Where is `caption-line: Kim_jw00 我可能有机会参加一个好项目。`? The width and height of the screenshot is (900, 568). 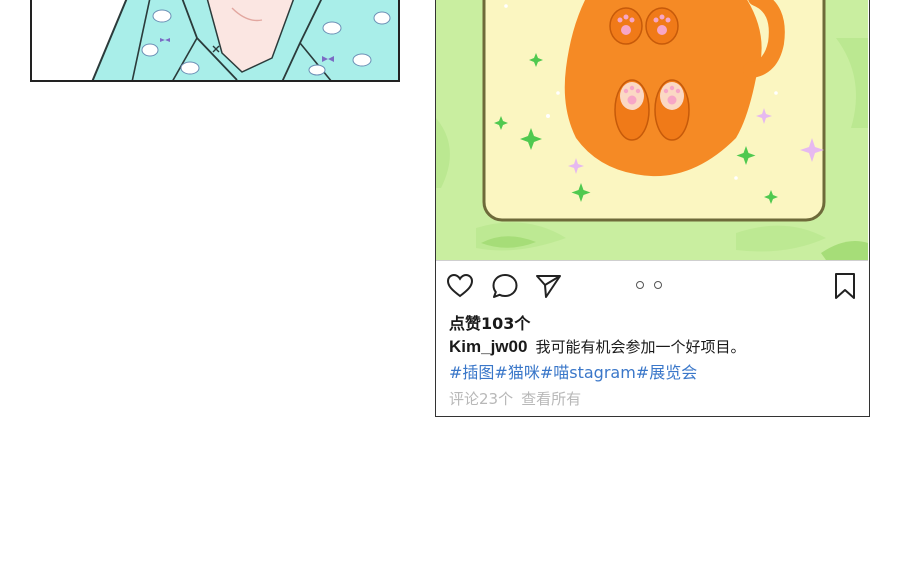
caption-line: Kim_jw00 我可能有机会参加一个好项目。 is located at coordinates (597, 346).